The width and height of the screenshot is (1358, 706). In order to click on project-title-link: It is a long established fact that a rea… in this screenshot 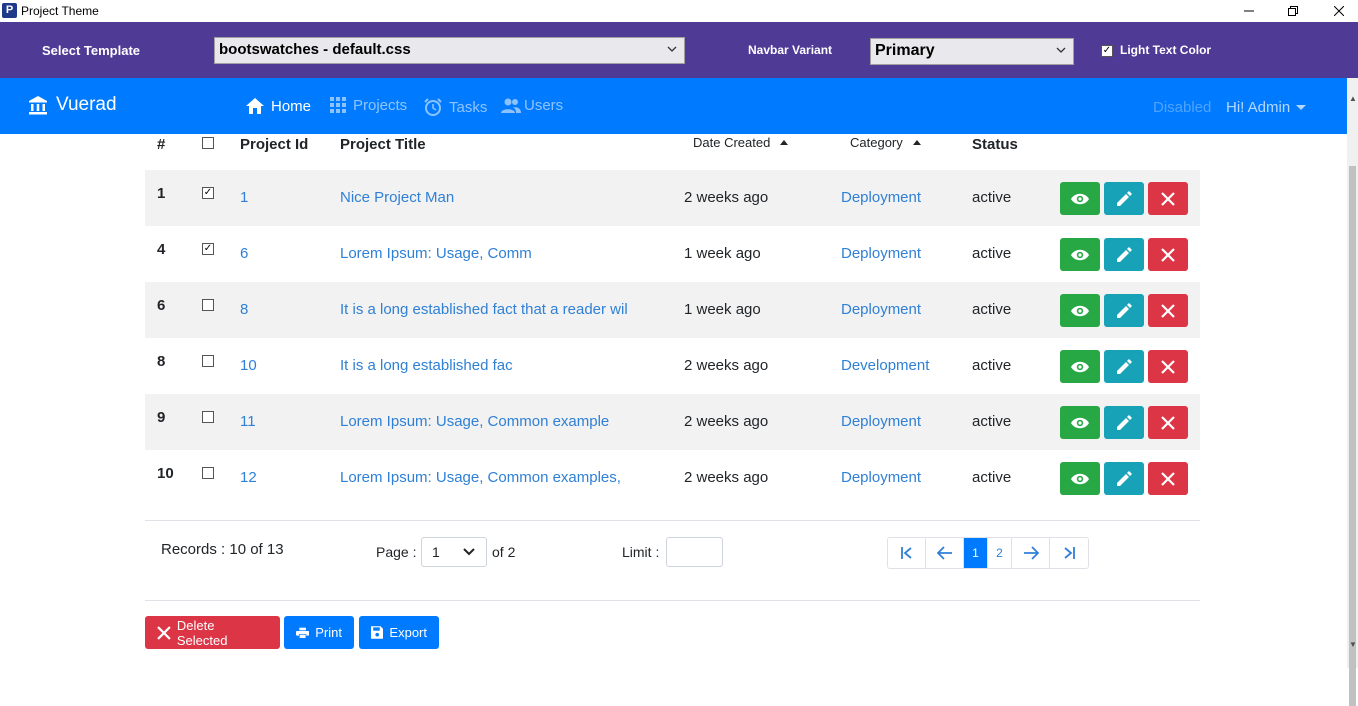, I will do `click(484, 309)`.